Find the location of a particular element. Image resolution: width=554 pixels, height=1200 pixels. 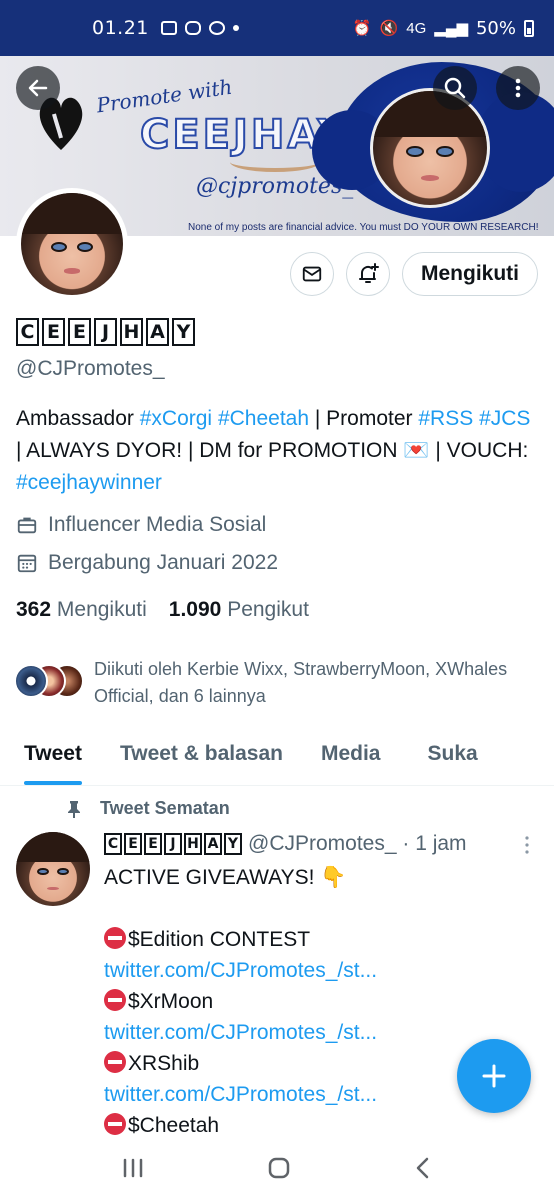

pinned-label: Tweet Sematan is located at coordinates (165, 808).